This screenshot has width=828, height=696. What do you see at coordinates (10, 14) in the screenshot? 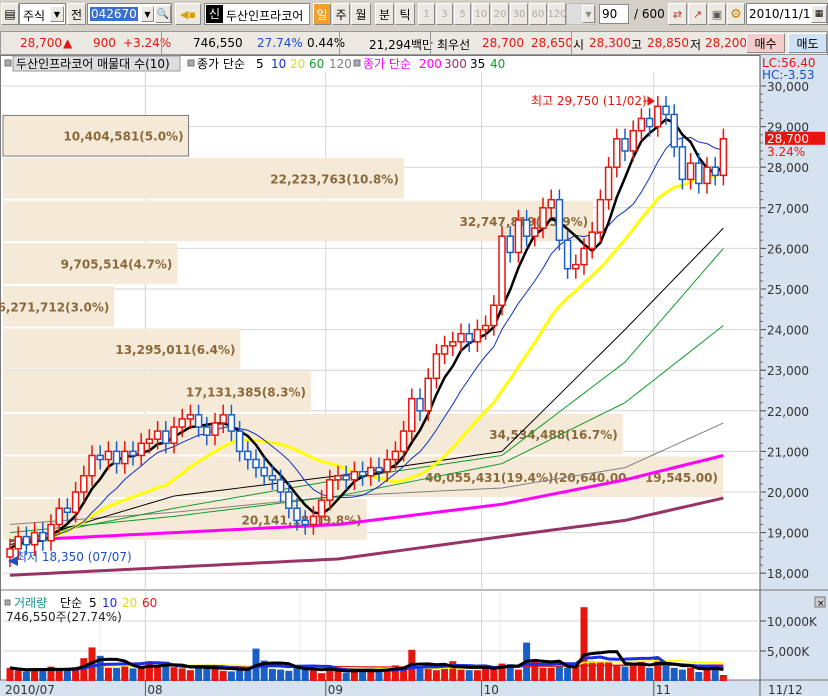
I see `menu-icon: ▤` at bounding box center [10, 14].